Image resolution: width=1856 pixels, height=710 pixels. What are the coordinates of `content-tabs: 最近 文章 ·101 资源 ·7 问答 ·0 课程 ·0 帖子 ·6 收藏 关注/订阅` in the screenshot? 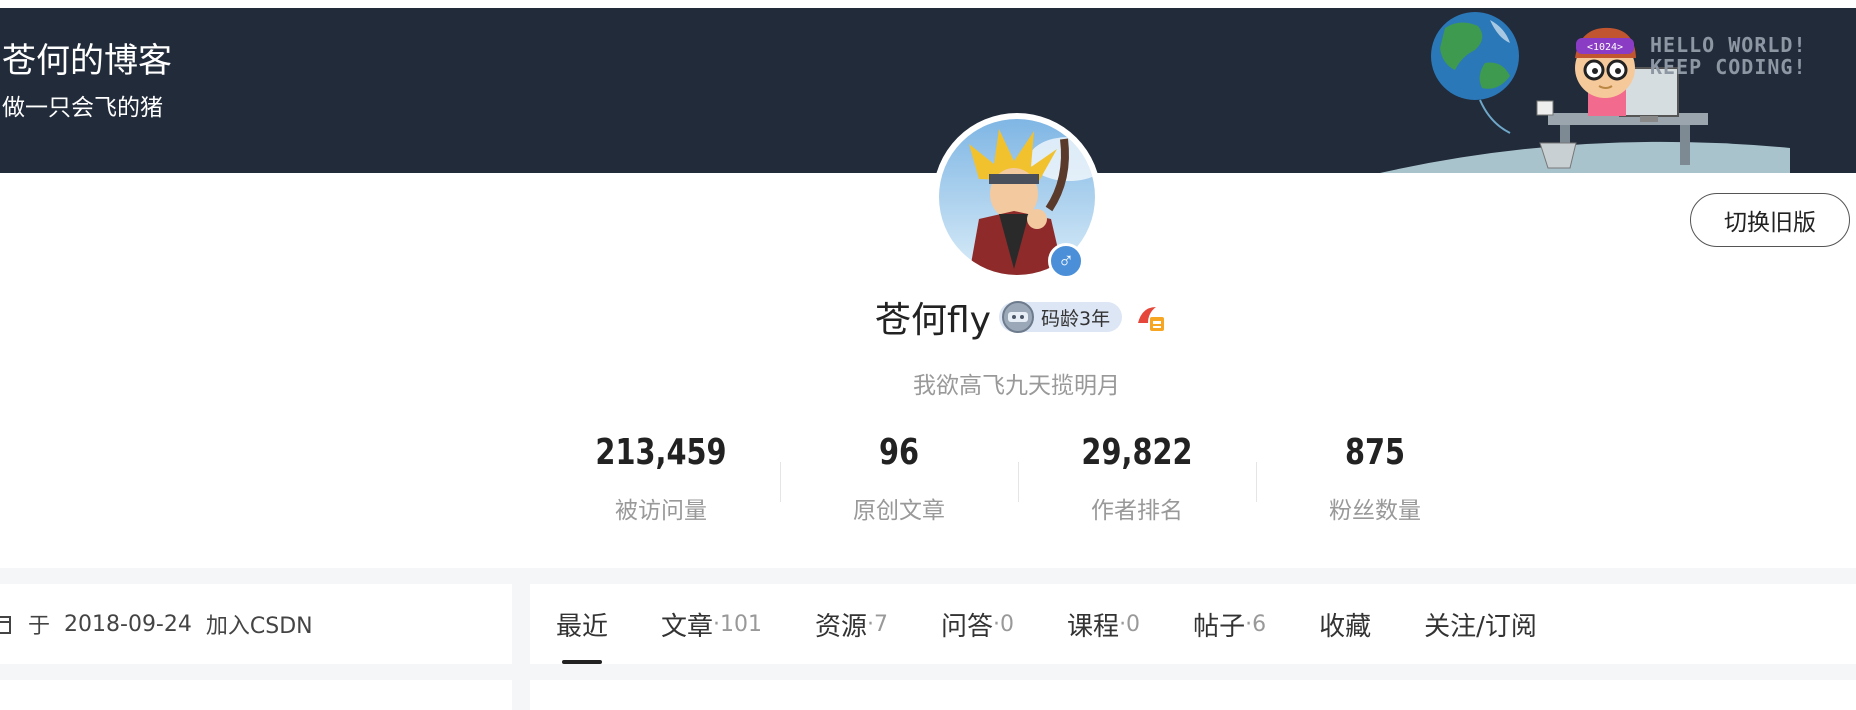 It's located at (1193, 624).